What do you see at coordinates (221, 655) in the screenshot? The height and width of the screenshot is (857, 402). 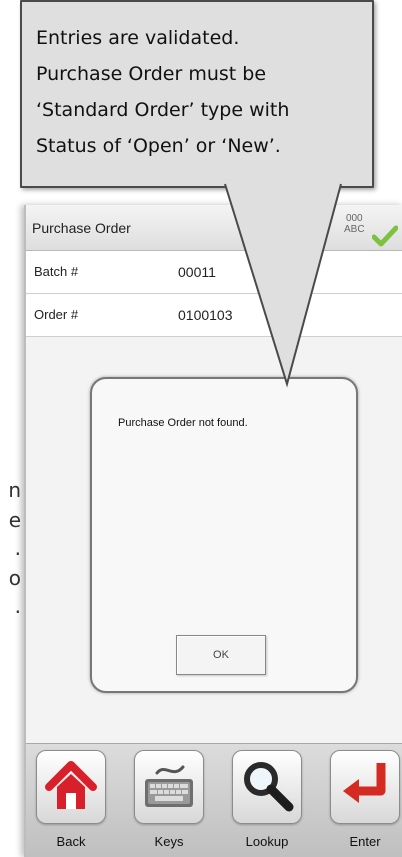 I see `ok-button: OK` at bounding box center [221, 655].